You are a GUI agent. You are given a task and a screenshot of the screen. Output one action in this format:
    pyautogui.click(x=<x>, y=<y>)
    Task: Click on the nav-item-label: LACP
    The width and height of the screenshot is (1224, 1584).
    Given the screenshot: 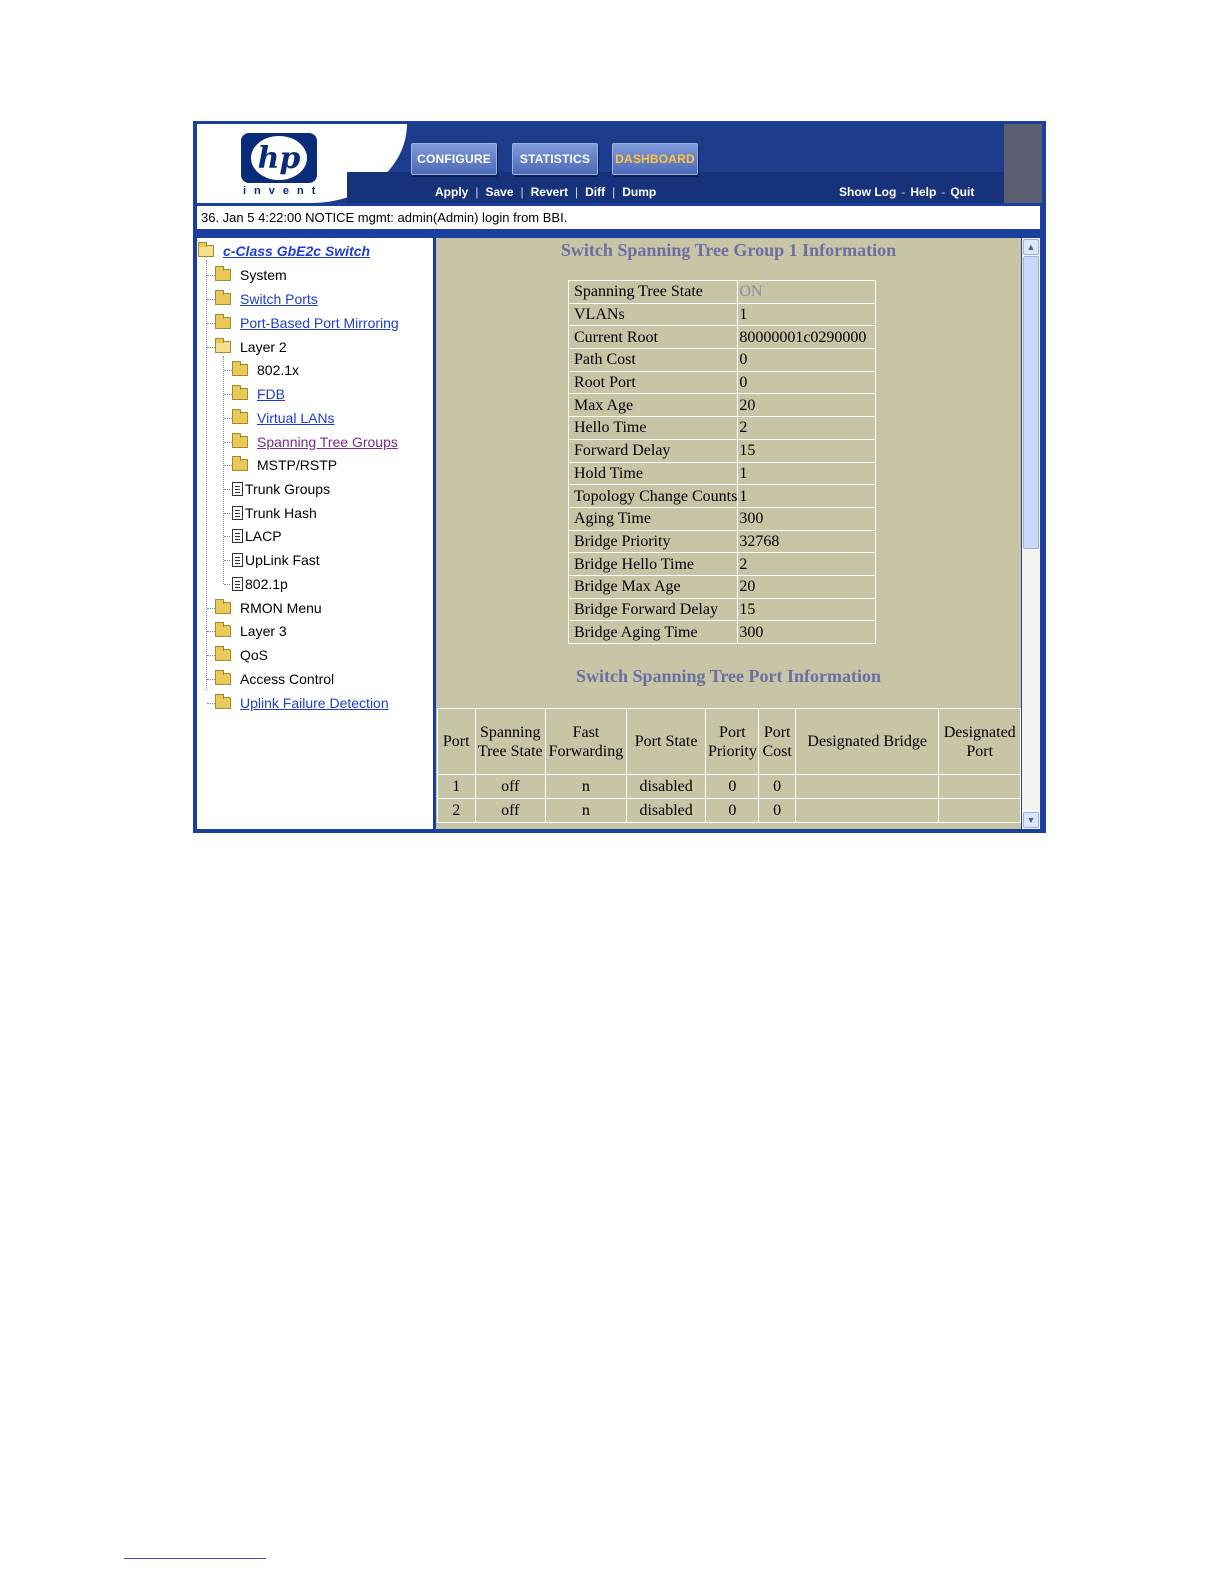 What is the action you would take?
    pyautogui.click(x=263, y=536)
    